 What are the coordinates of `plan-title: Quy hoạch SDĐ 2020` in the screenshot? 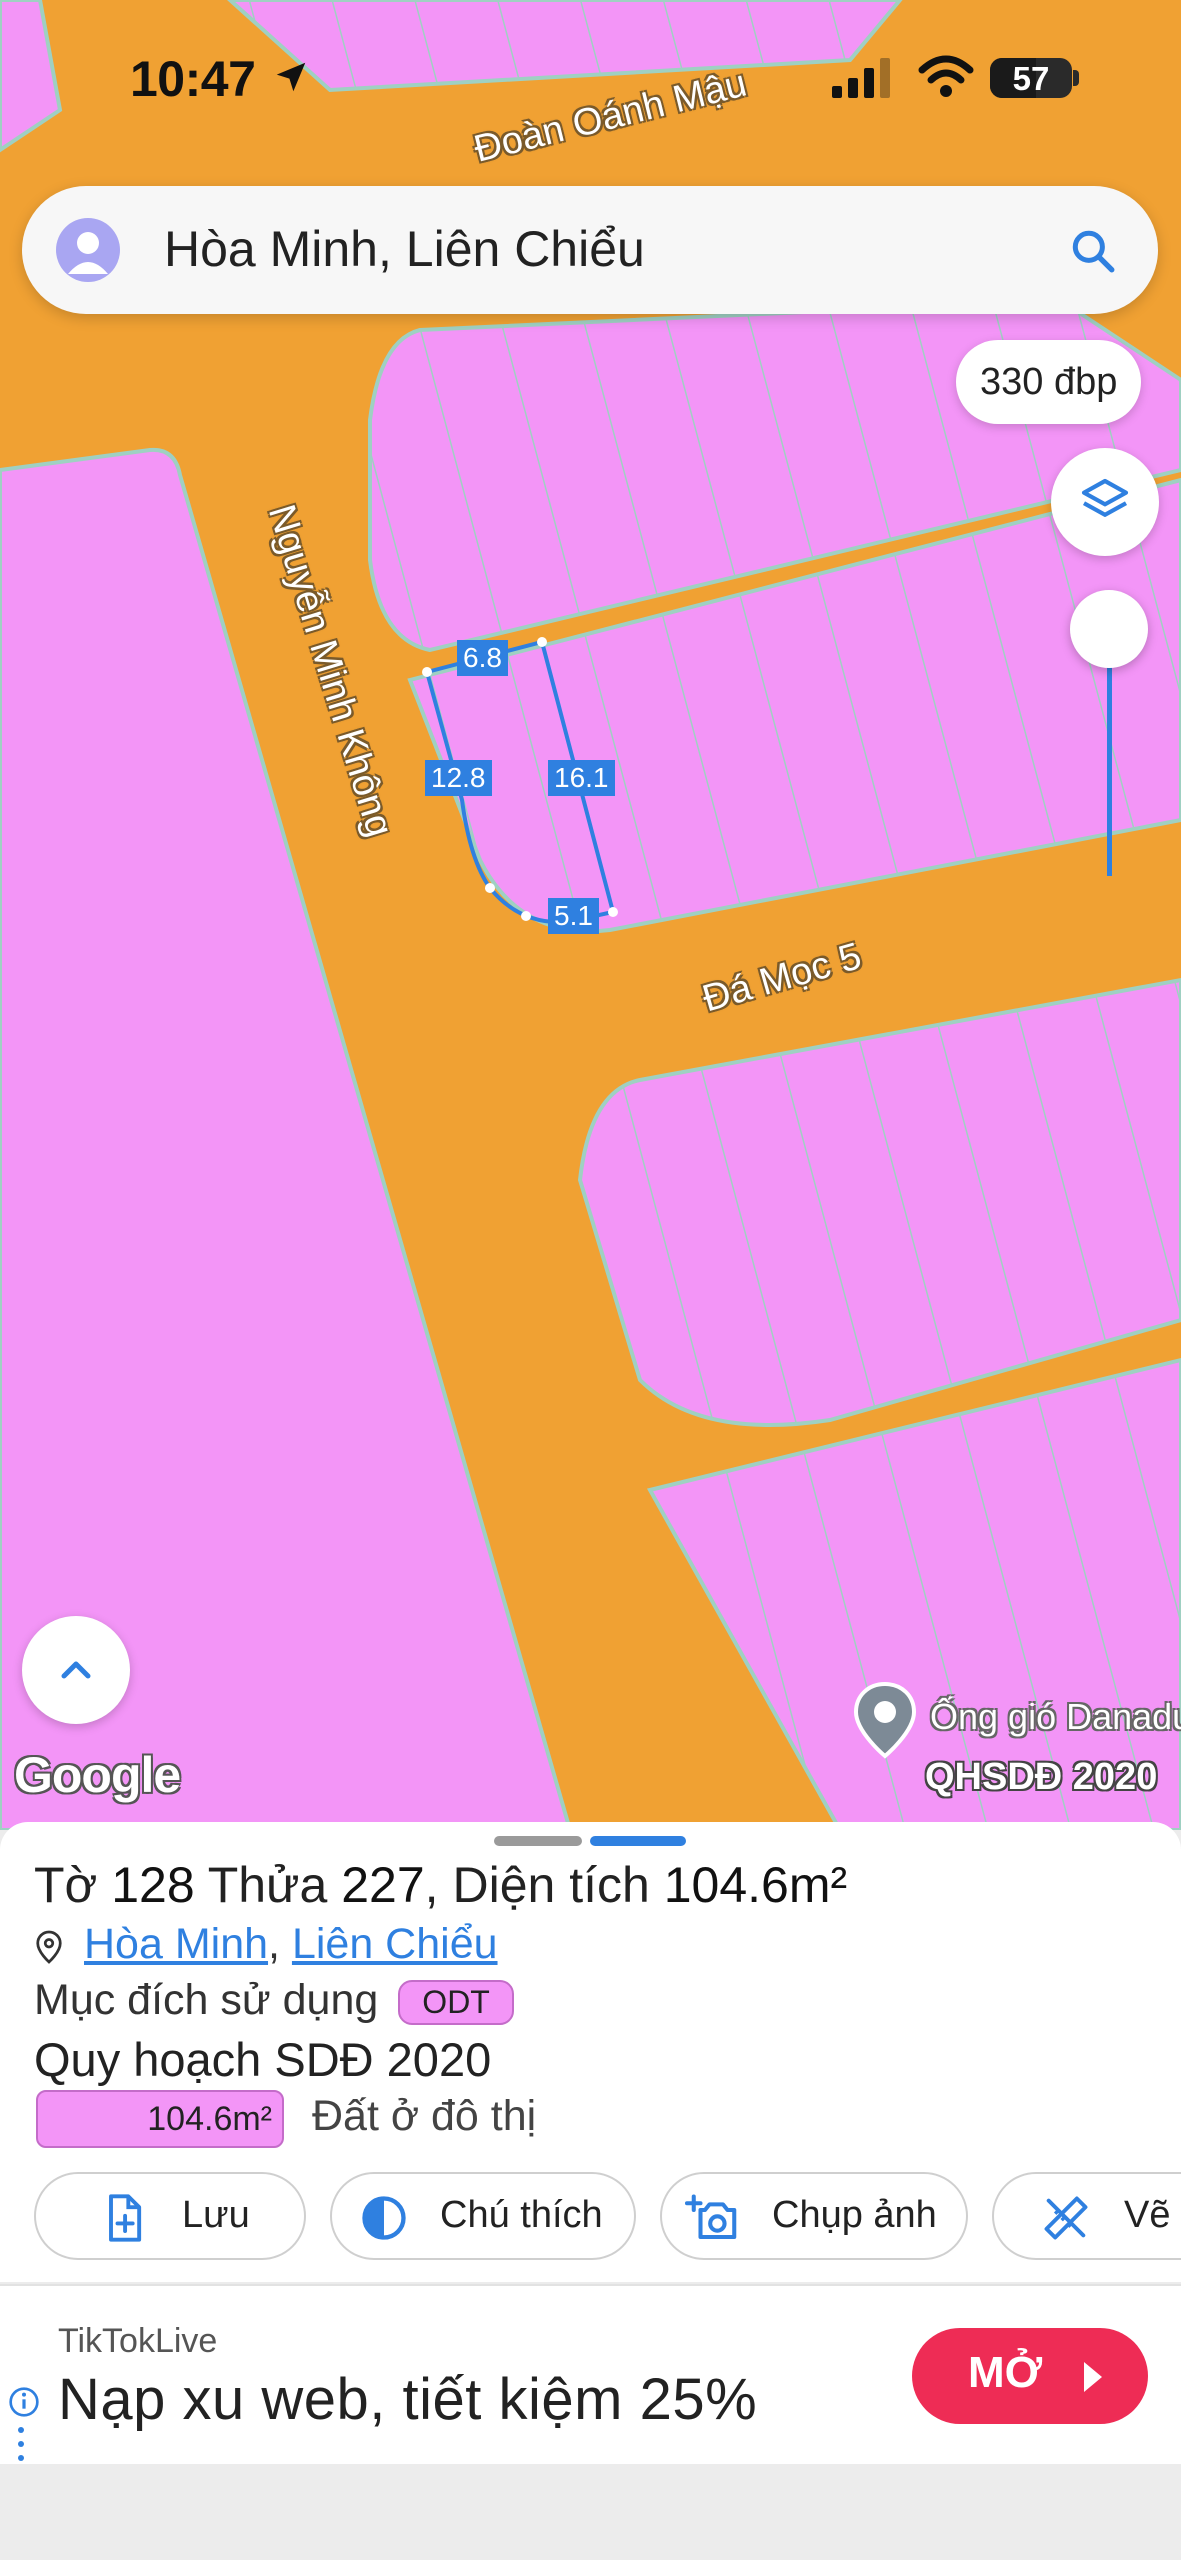 It's located at (263, 2059).